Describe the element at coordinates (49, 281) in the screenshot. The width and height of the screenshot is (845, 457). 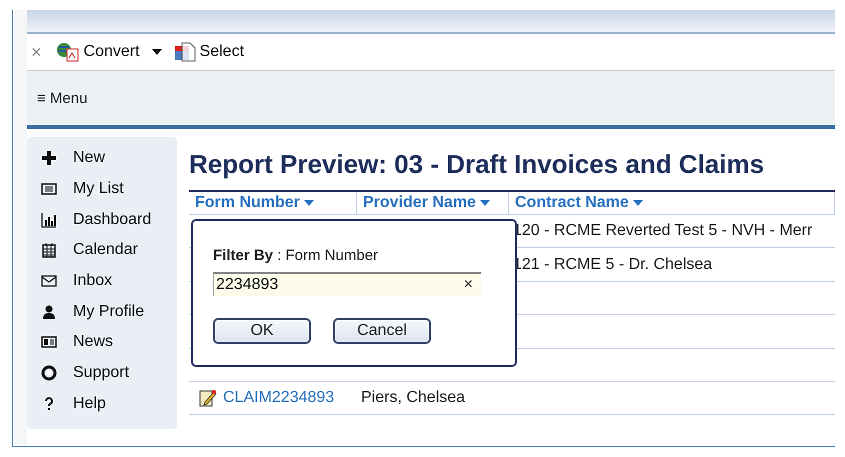
I see `envelope-icon` at that location.